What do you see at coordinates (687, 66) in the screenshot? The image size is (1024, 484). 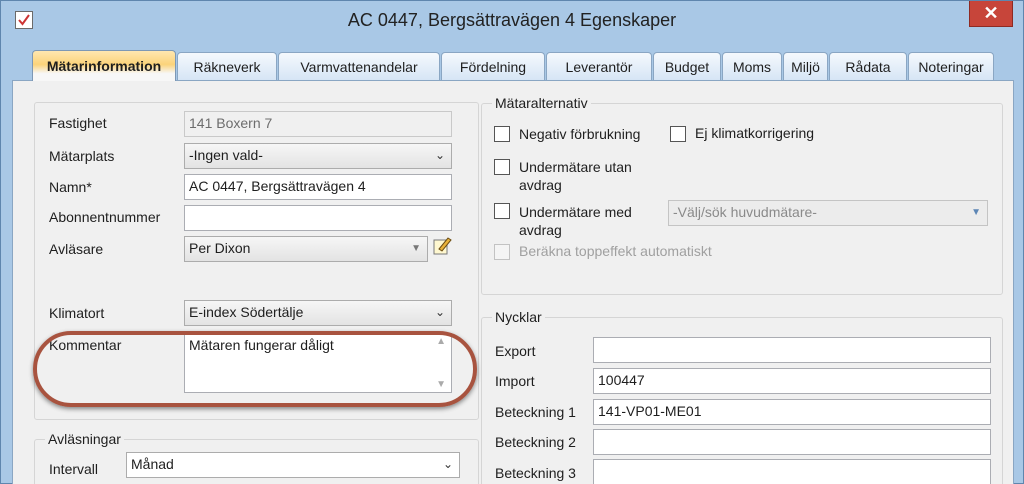 I see `tab-budget: Budget` at bounding box center [687, 66].